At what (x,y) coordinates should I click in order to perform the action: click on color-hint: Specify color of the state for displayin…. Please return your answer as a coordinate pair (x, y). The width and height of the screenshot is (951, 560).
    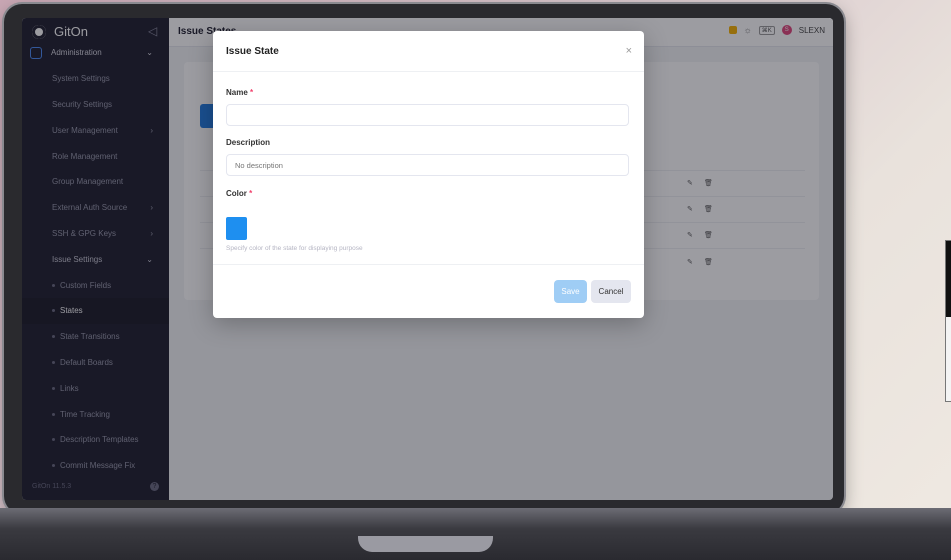
    Looking at the image, I should click on (294, 248).